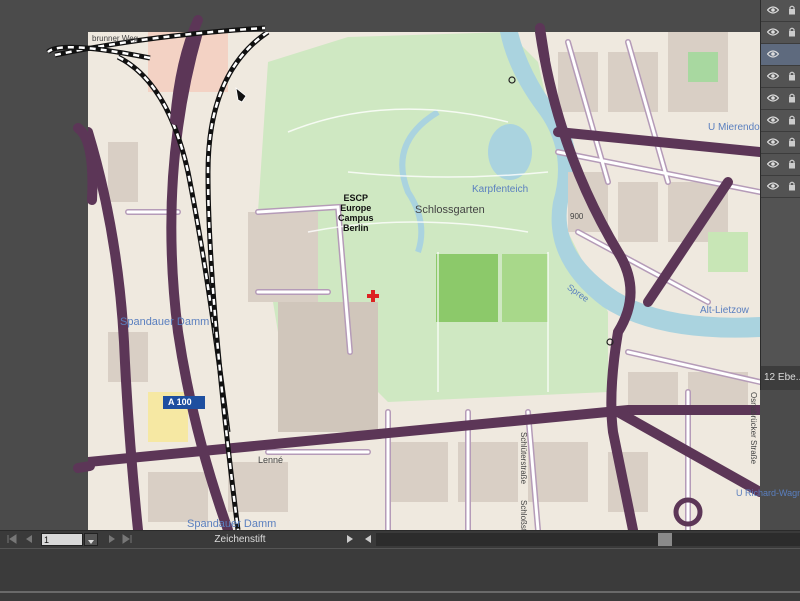  What do you see at coordinates (753, 428) in the screenshot?
I see `label-osnabruecker: Osnabrücker Straße` at bounding box center [753, 428].